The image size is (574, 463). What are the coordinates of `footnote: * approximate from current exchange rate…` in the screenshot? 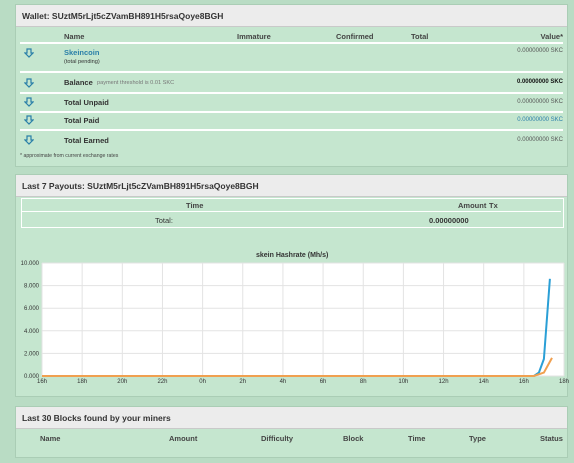 It's located at (69, 156).